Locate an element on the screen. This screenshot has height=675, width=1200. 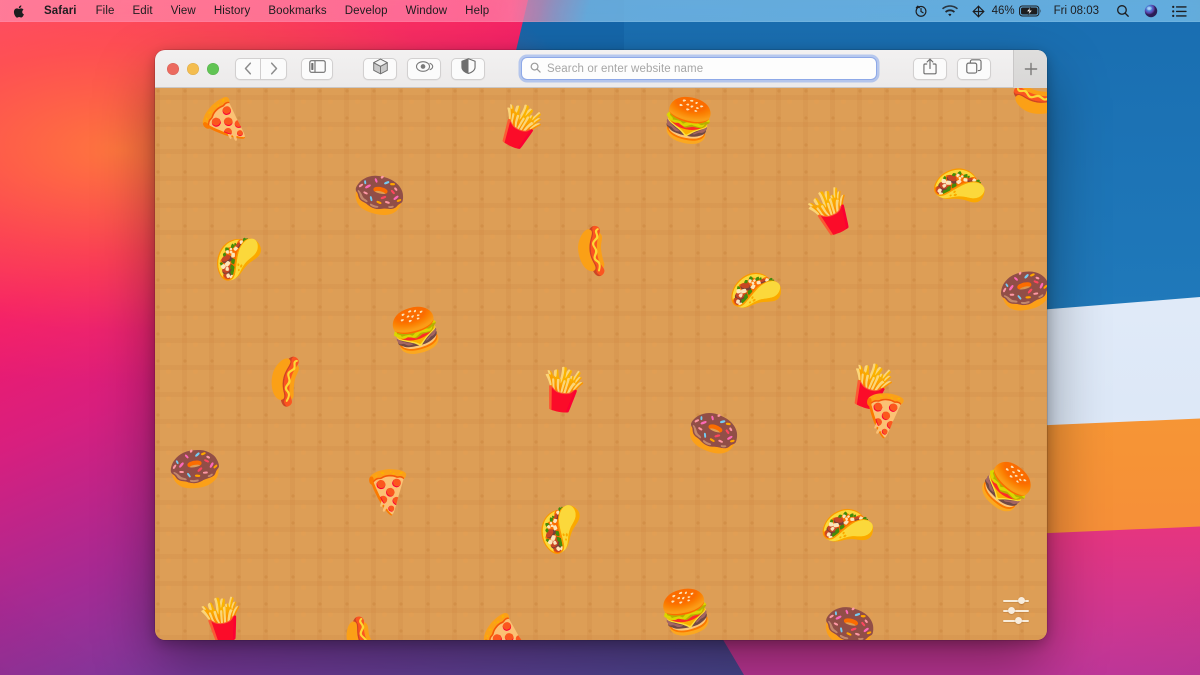
address-bar-container: Search or enter website name is located at coordinates (699, 68).